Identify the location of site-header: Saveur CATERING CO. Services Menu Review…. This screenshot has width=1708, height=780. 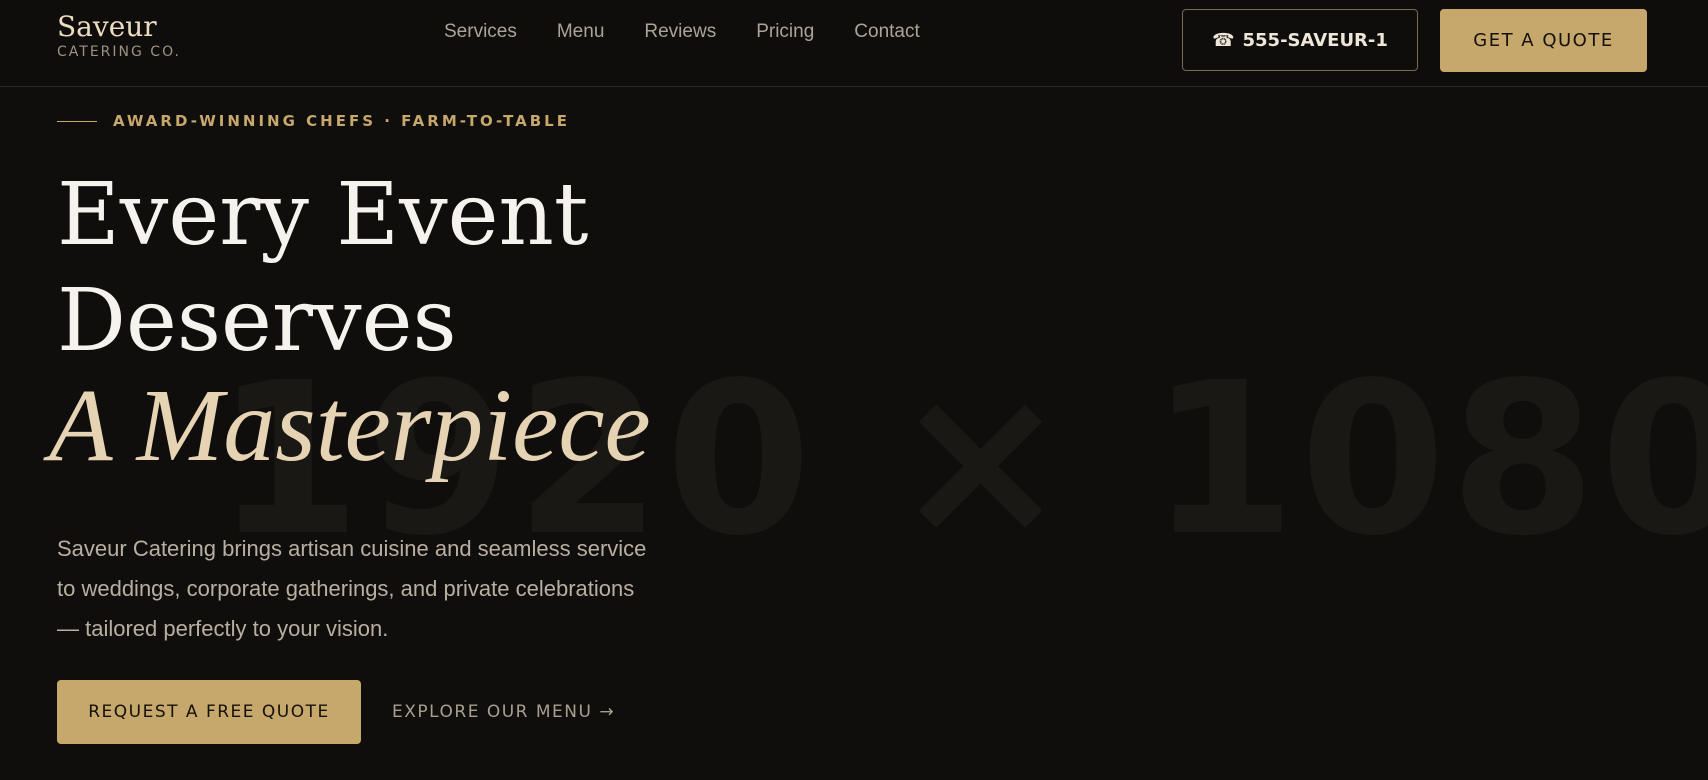
(854, 43).